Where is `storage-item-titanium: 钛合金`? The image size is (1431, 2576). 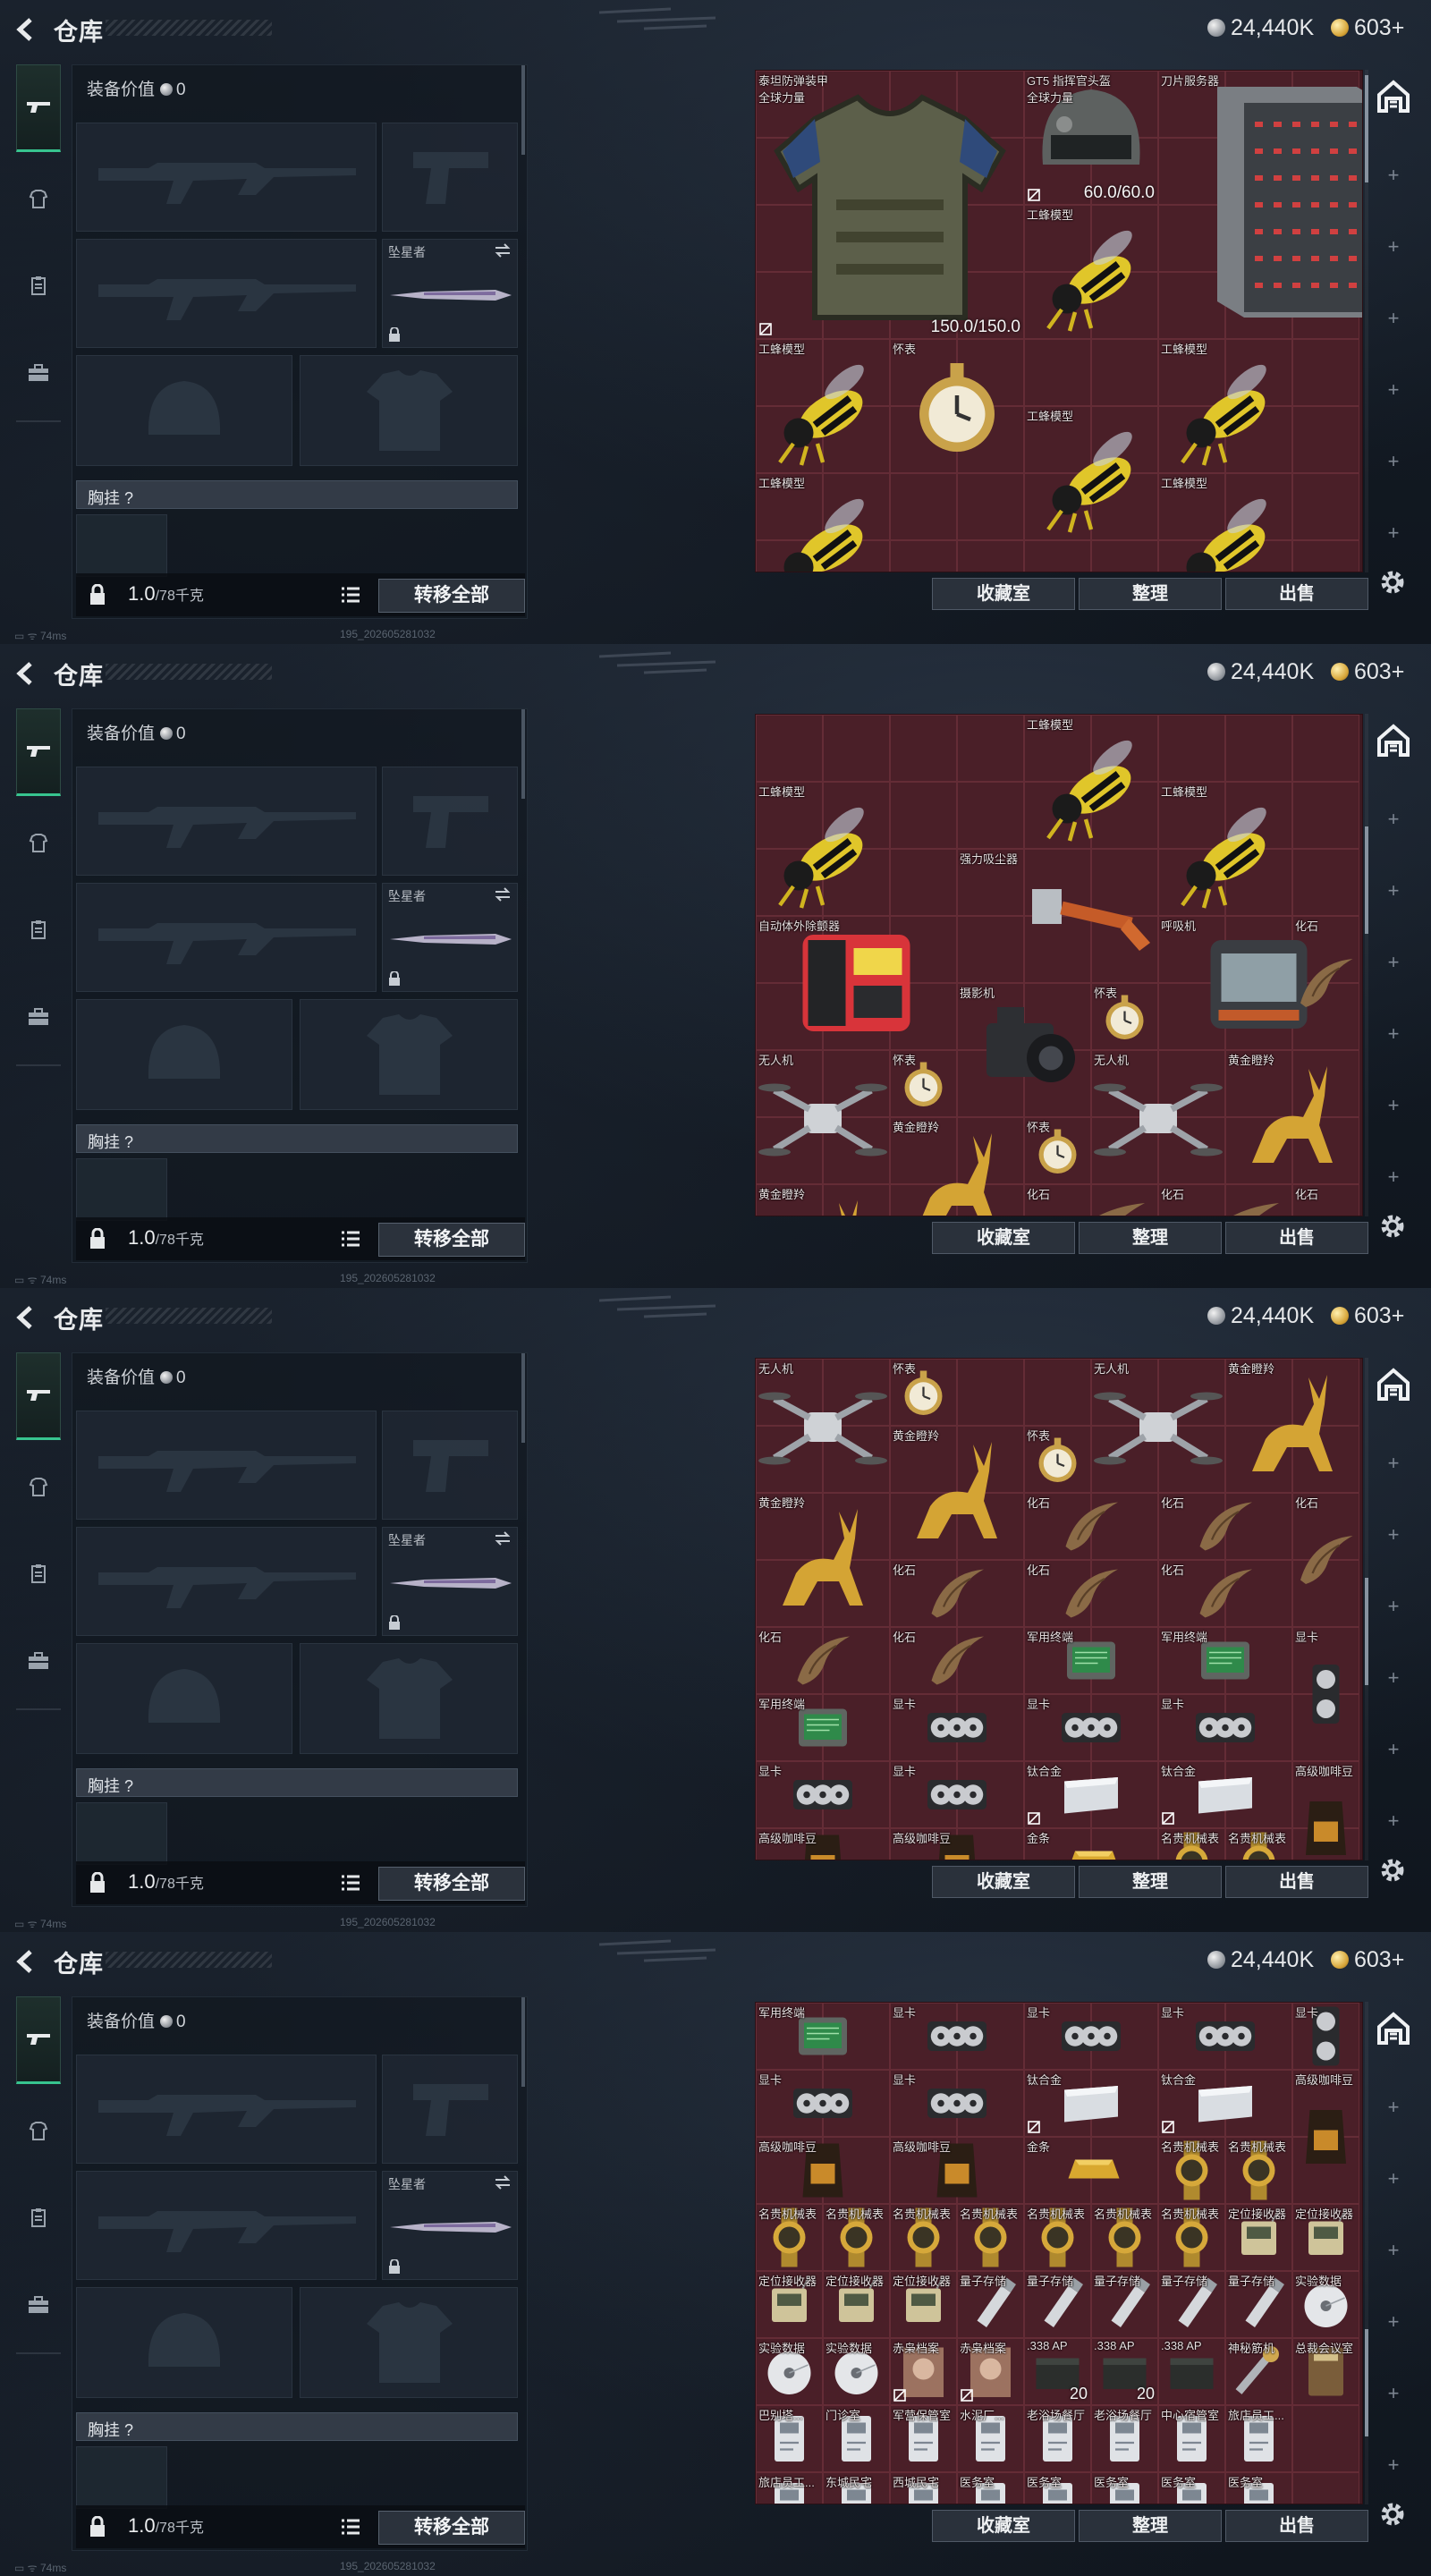
storage-item-titanium: 钛合金 is located at coordinates (1091, 2103).